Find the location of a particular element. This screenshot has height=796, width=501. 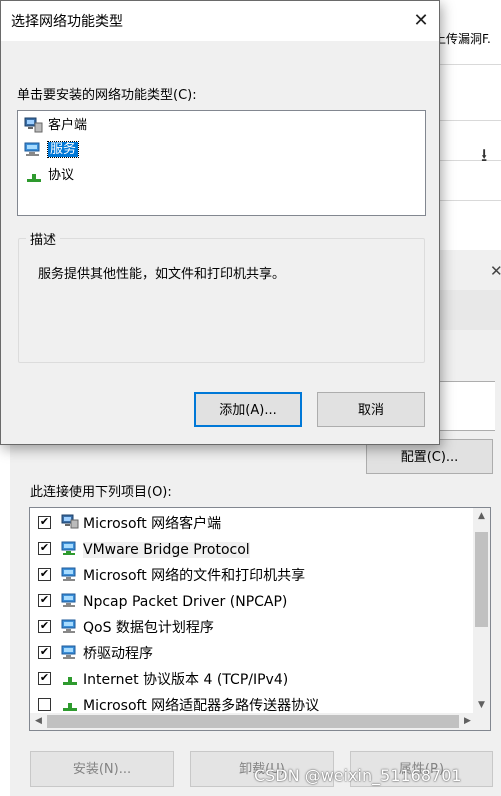

scroll-left-icon: ◀ is located at coordinates (38, 721).